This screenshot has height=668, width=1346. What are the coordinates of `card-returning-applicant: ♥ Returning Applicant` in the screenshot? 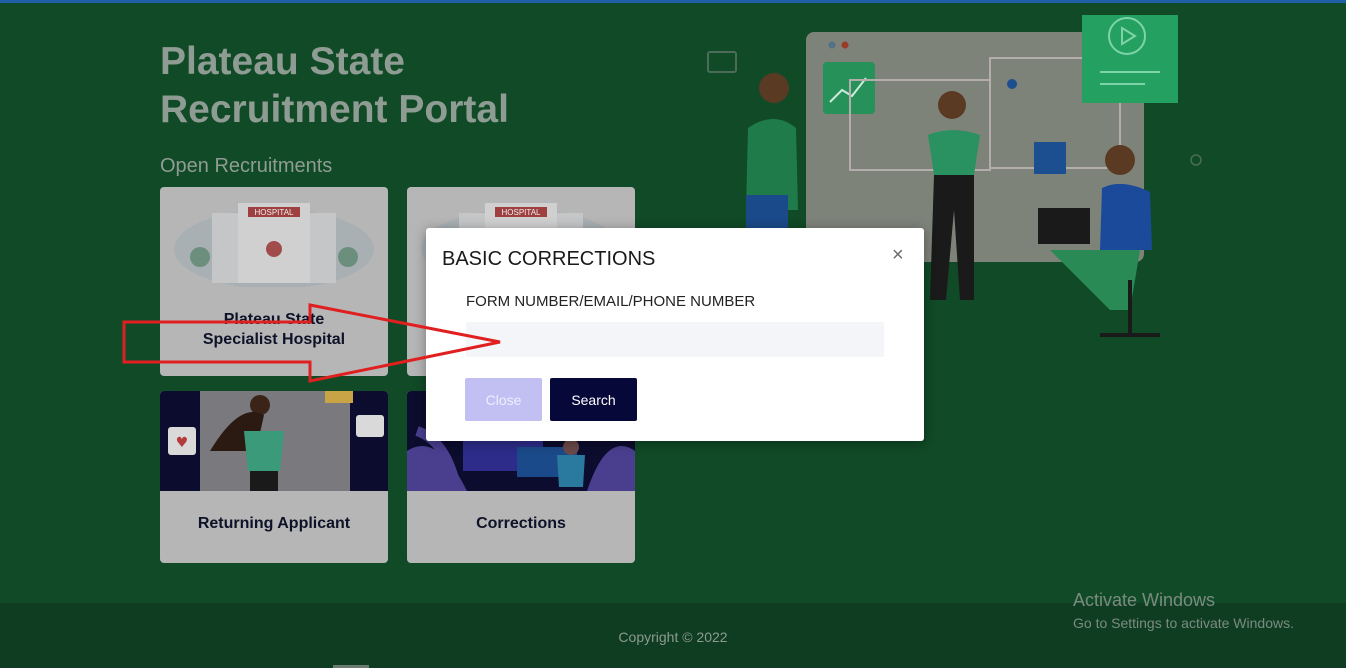 It's located at (274, 477).